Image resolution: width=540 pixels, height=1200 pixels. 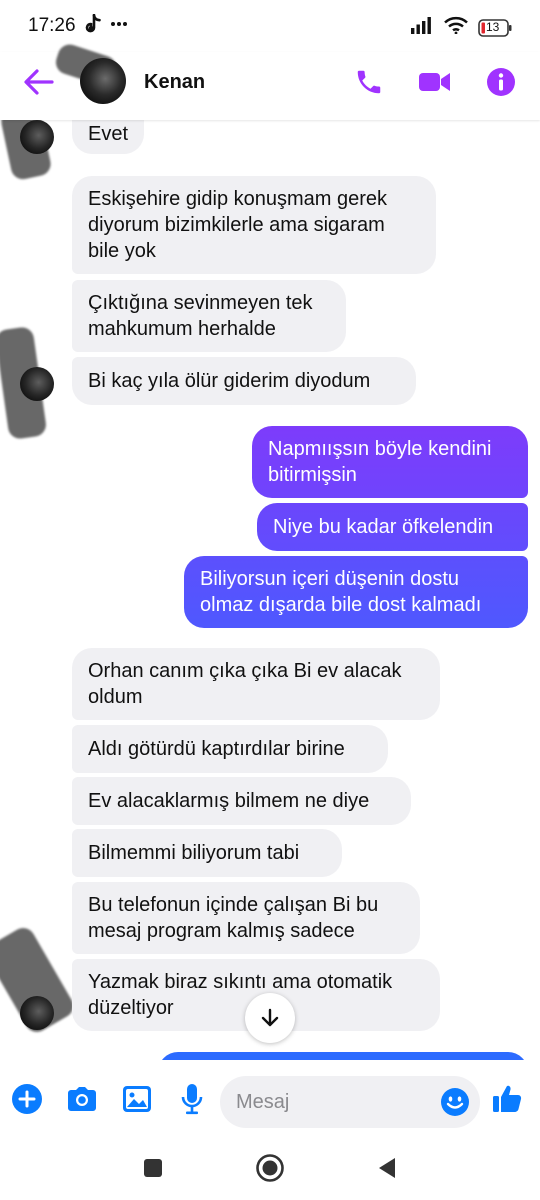 I want to click on back-icon, so click(x=387, y=1168).